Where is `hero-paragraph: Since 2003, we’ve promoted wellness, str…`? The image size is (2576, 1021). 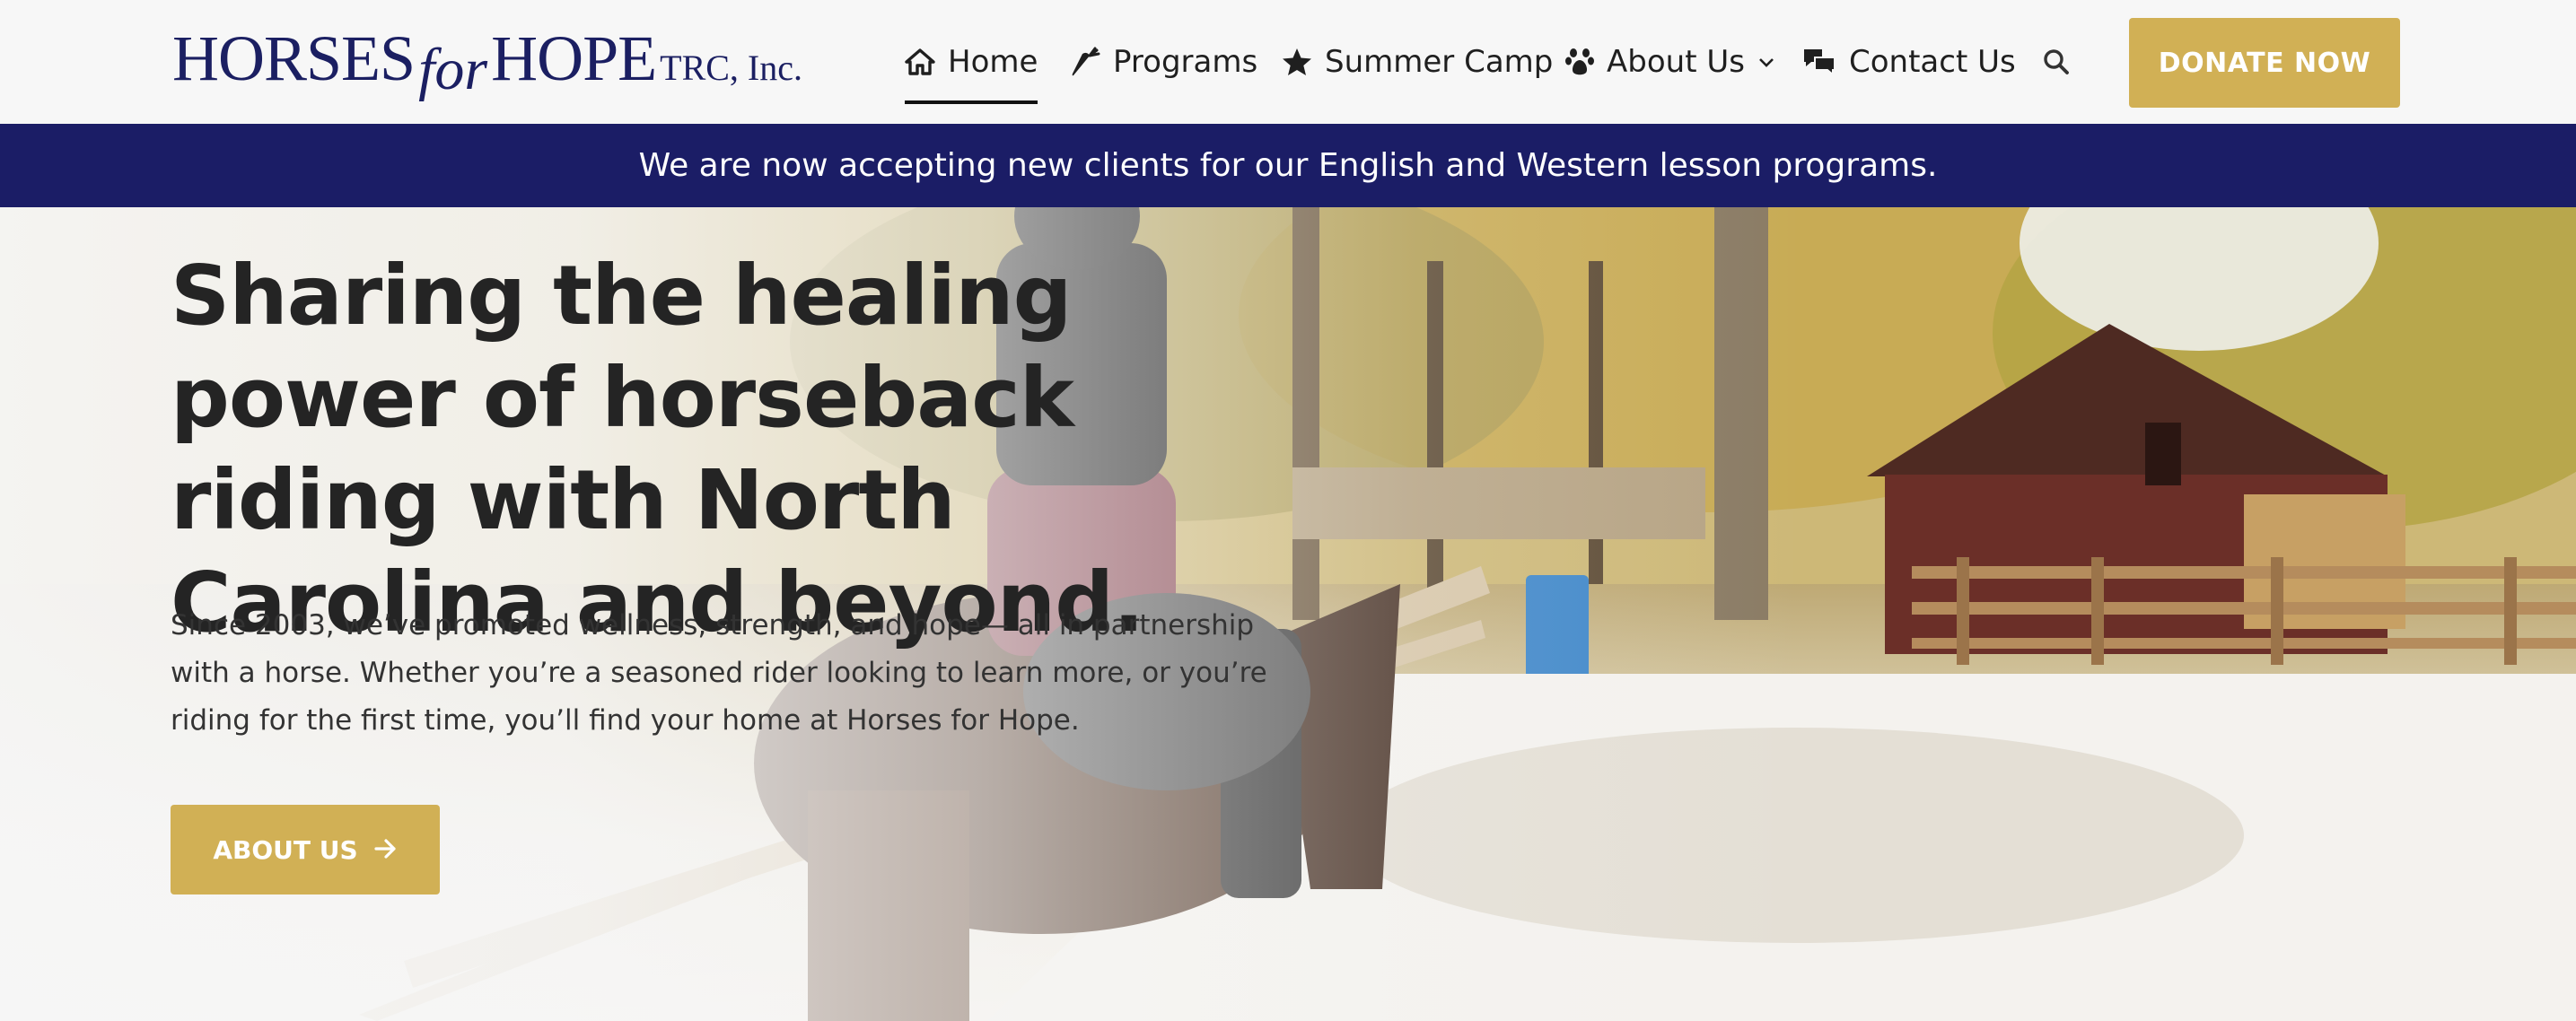
hero-paragraph: Since 2003, we’ve promoted wellness, str… is located at coordinates (719, 673).